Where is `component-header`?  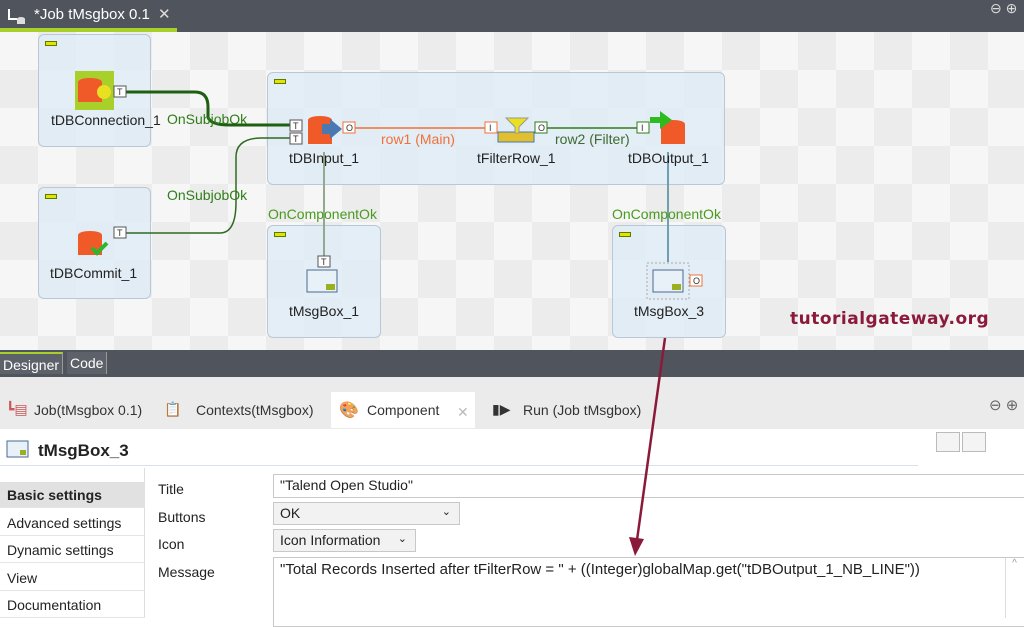
component-header is located at coordinates (459, 447).